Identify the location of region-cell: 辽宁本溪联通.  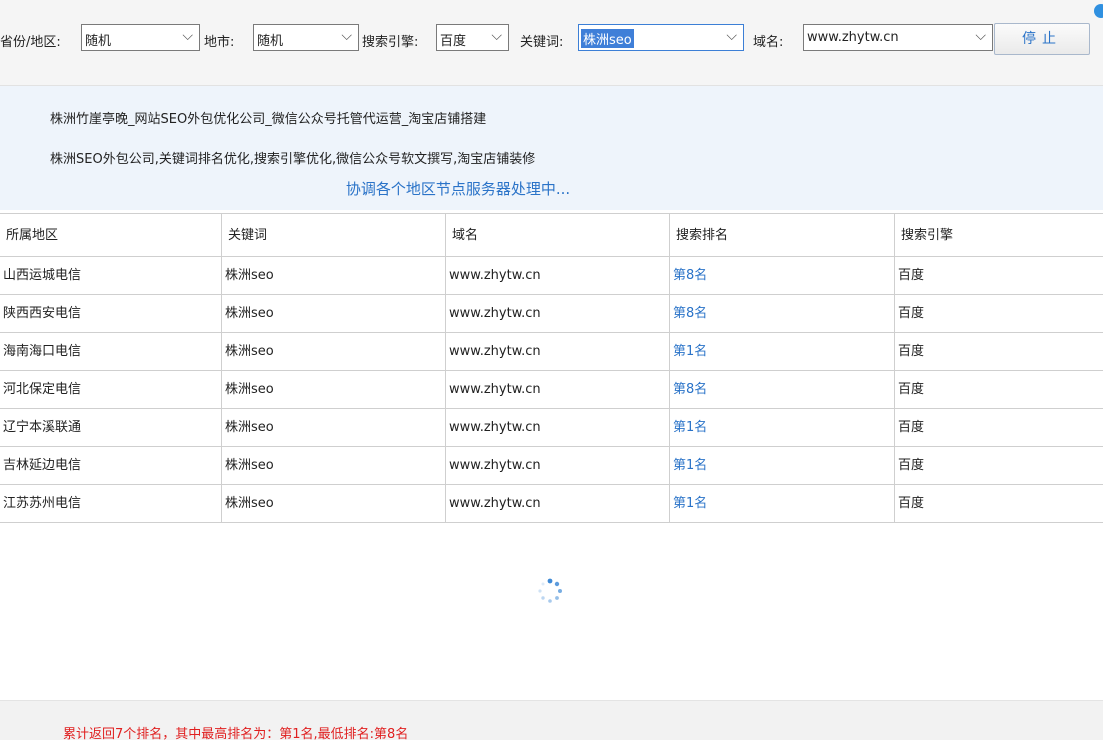
(111, 427).